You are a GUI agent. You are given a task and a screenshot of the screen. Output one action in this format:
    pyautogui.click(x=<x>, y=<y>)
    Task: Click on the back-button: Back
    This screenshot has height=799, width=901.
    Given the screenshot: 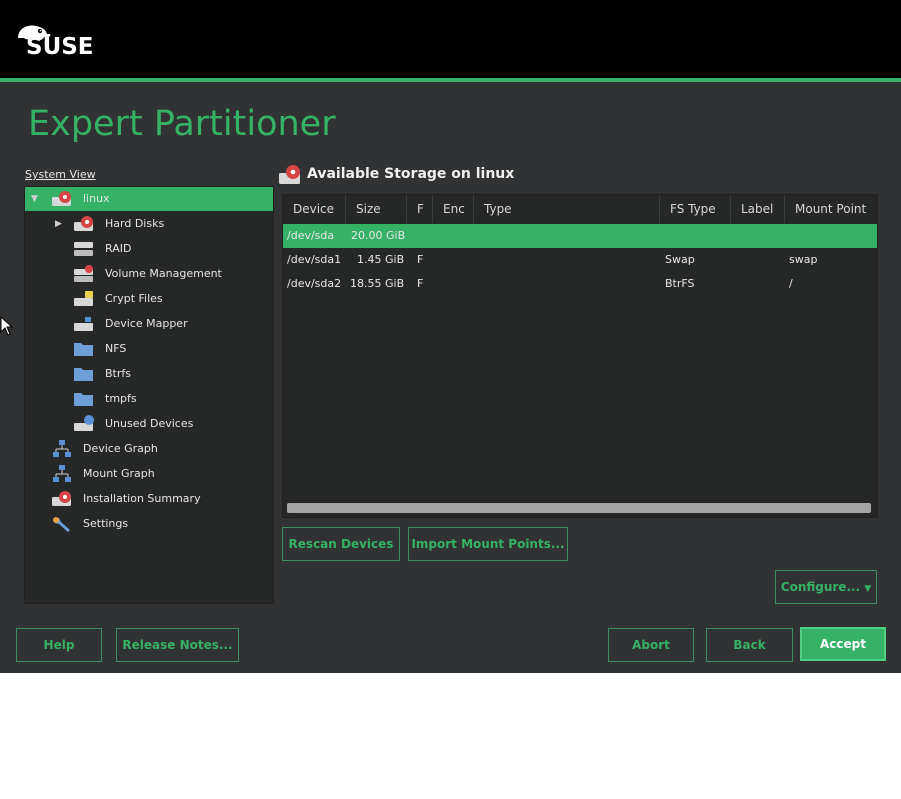 What is the action you would take?
    pyautogui.click(x=749, y=645)
    